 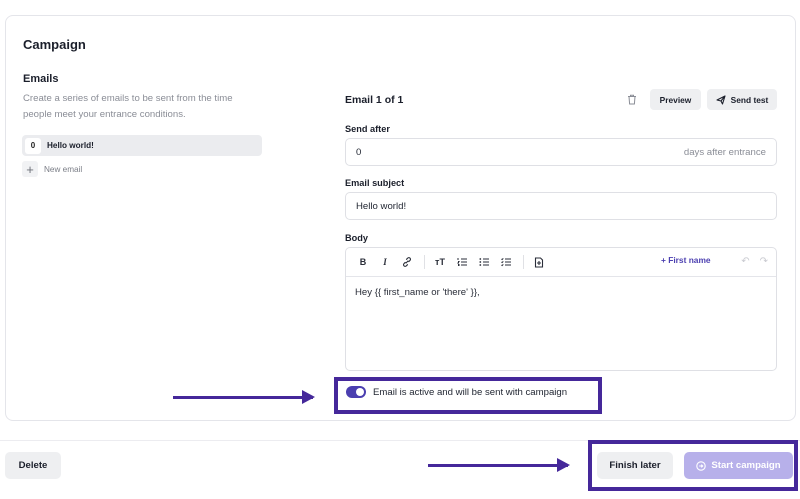 I want to click on text-size-button: тT, so click(x=440, y=262).